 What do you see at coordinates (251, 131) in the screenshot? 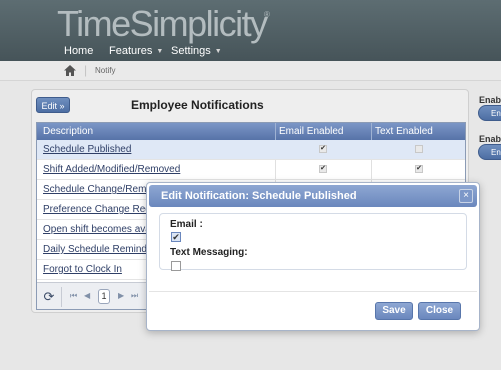
I see `grid-header: Description Email Enabled Text Enabled` at bounding box center [251, 131].